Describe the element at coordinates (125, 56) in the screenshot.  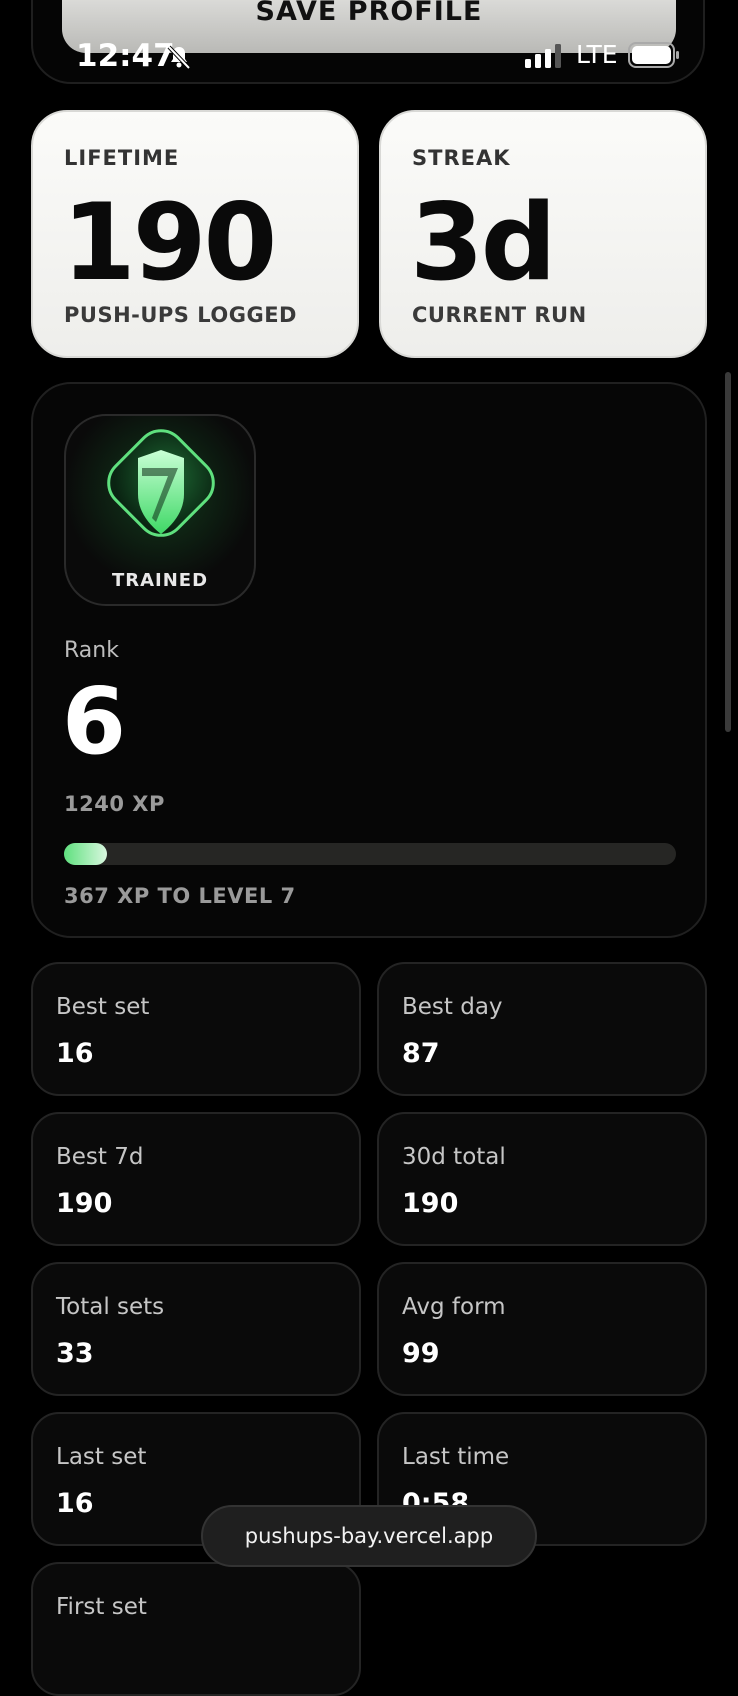
I see `status-time: 12:47` at that location.